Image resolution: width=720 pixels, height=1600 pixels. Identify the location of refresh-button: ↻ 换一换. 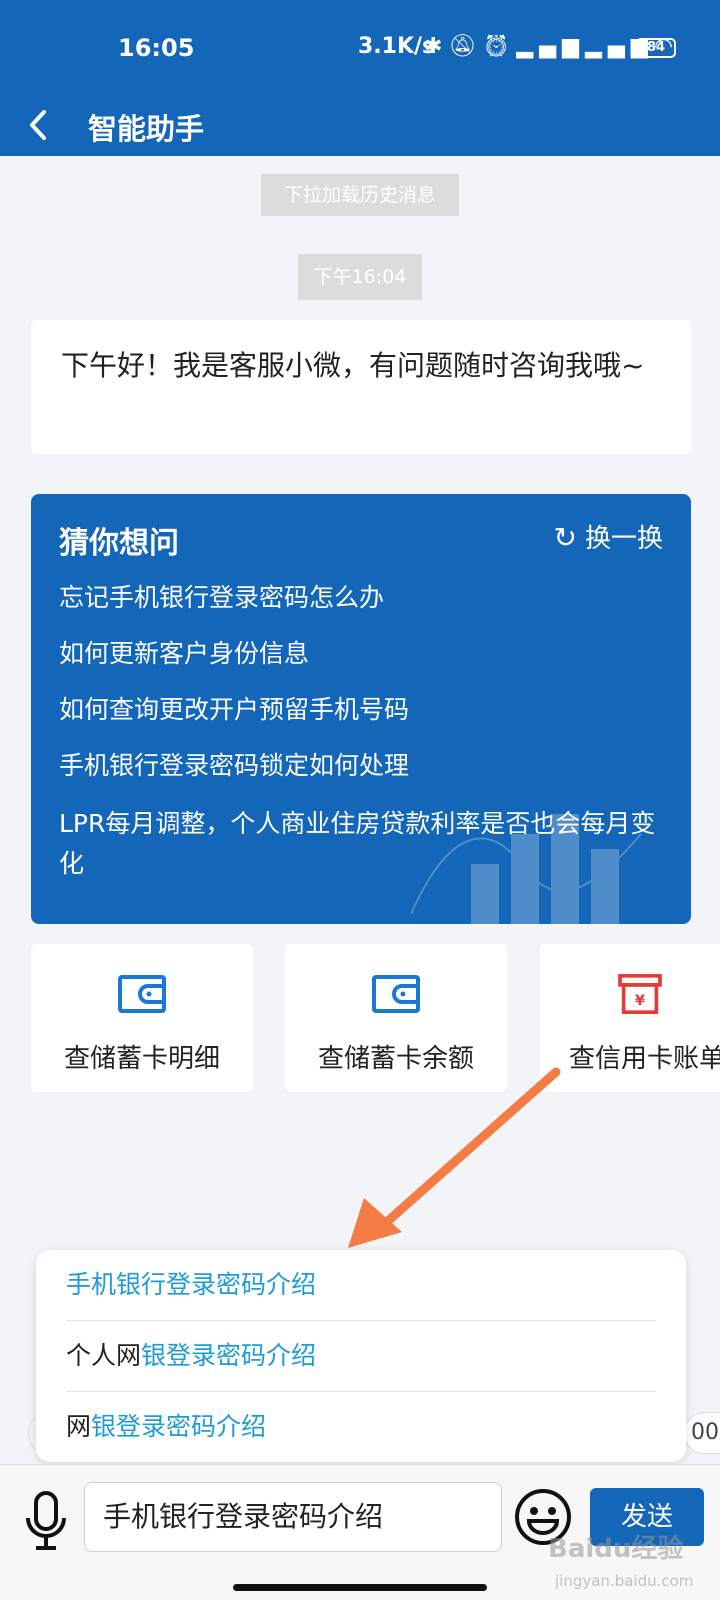
(608, 536).